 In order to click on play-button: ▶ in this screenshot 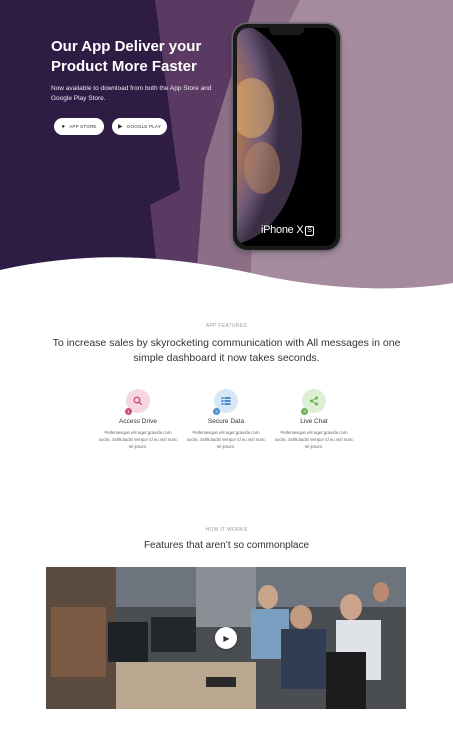, I will do `click(226, 638)`.